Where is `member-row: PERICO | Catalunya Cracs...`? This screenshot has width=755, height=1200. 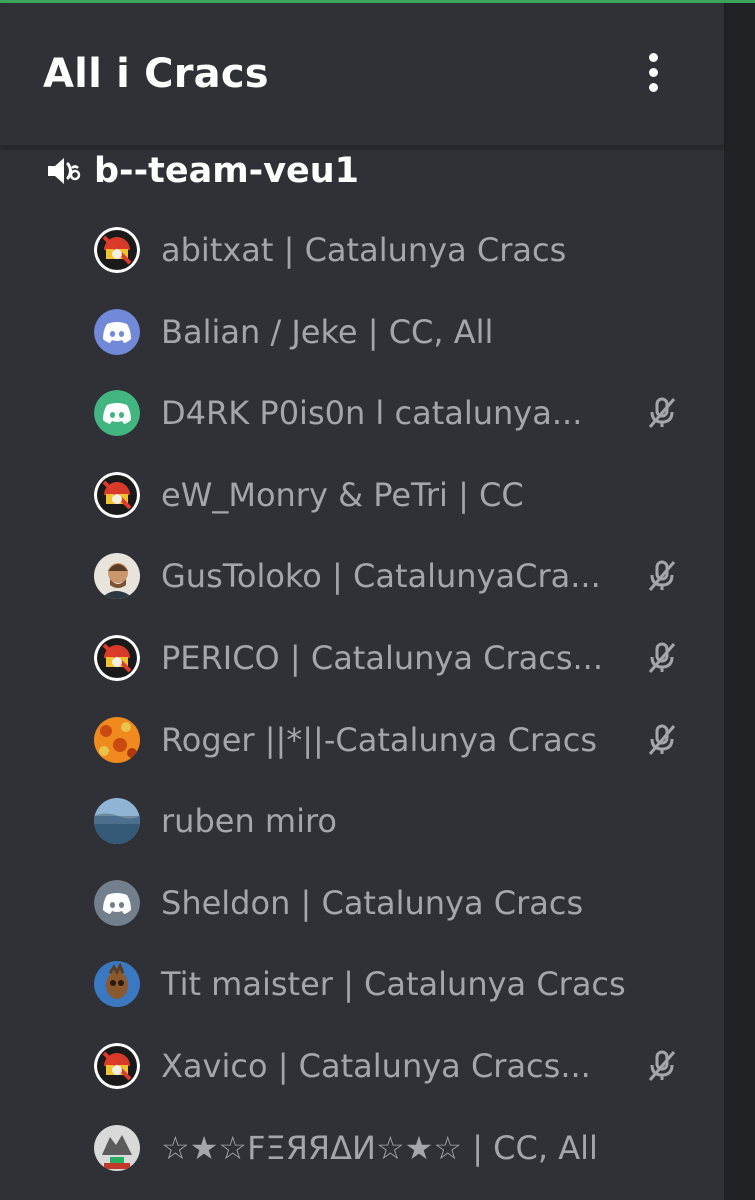 member-row: PERICO | Catalunya Cracs... is located at coordinates (362, 658).